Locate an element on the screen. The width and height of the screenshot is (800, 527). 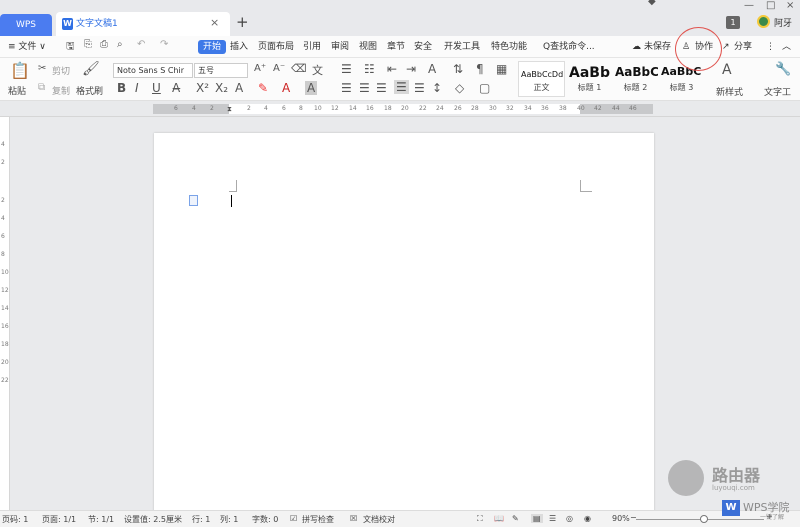
font-size-select: 五号 is located at coordinates (221, 70).